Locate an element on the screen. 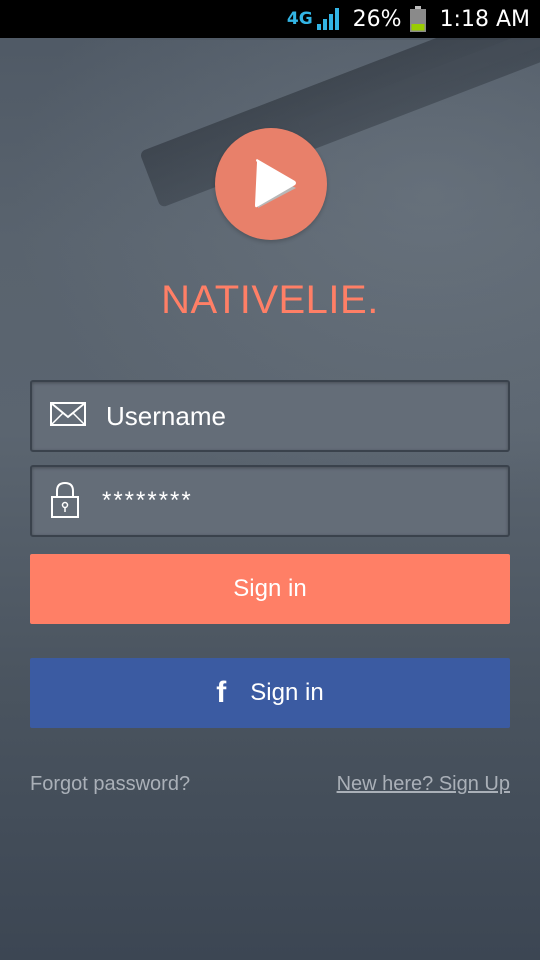  username-input is located at coordinates (301, 416).